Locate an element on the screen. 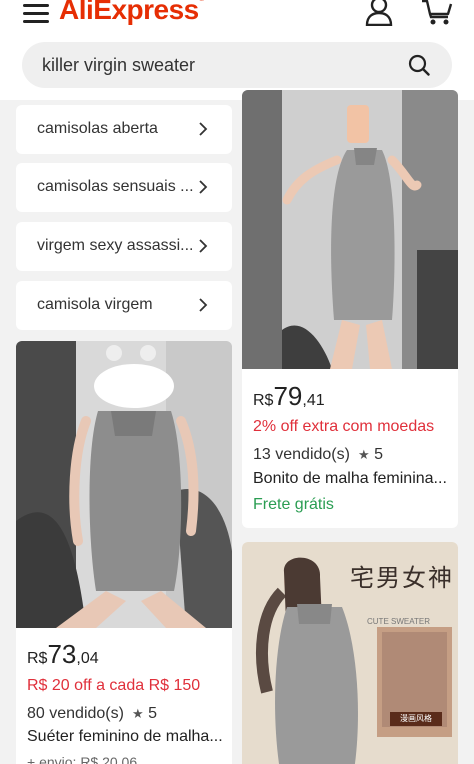 The width and height of the screenshot is (474, 764). search-icon is located at coordinates (419, 65).